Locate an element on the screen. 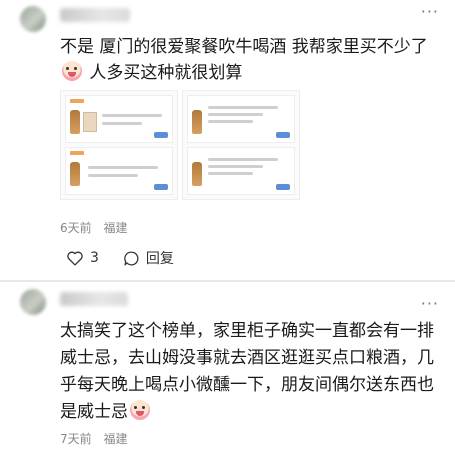 The height and width of the screenshot is (454, 455). reply-label: 回复 is located at coordinates (159, 259).